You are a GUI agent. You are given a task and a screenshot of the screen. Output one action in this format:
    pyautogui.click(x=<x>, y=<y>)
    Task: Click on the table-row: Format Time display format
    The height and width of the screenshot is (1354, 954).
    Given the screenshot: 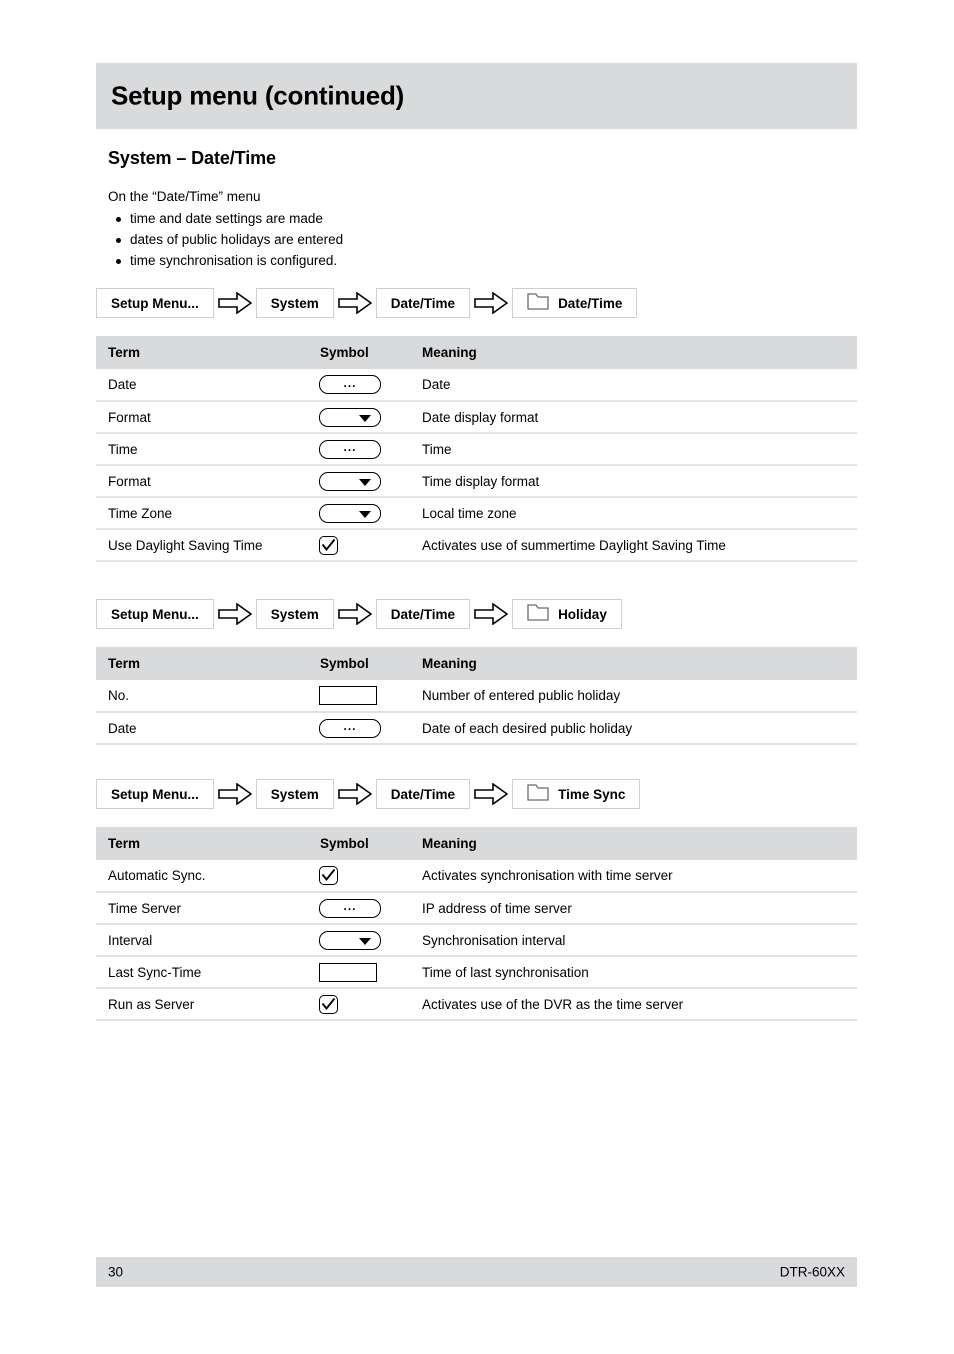 What is the action you would take?
    pyautogui.click(x=476, y=481)
    